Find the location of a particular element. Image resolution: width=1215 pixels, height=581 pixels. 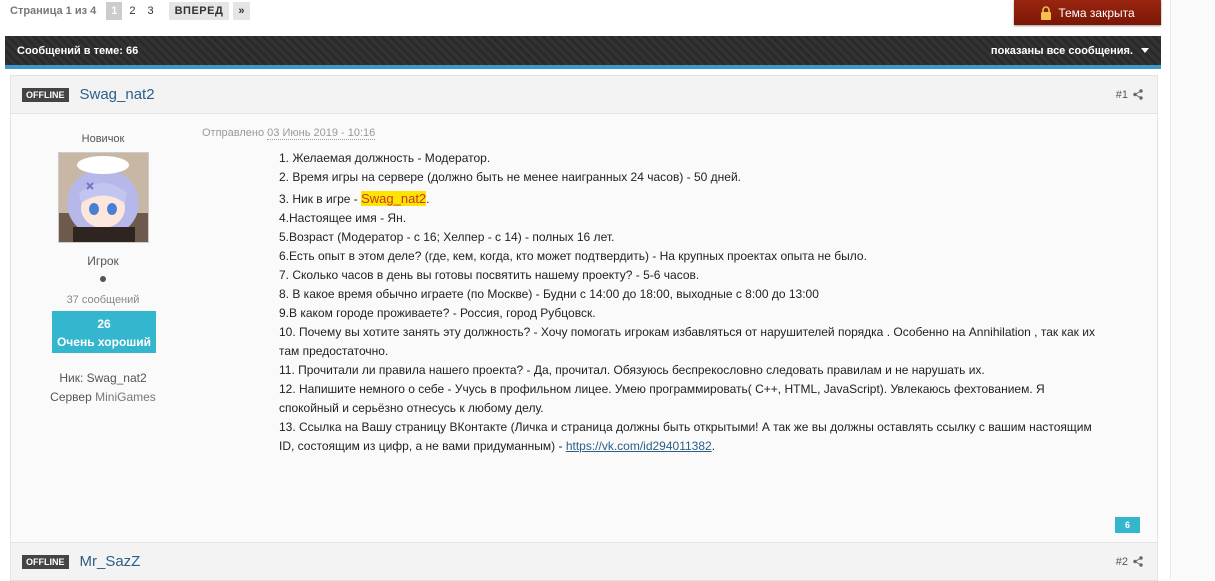

online-status-dot is located at coordinates (103, 279).